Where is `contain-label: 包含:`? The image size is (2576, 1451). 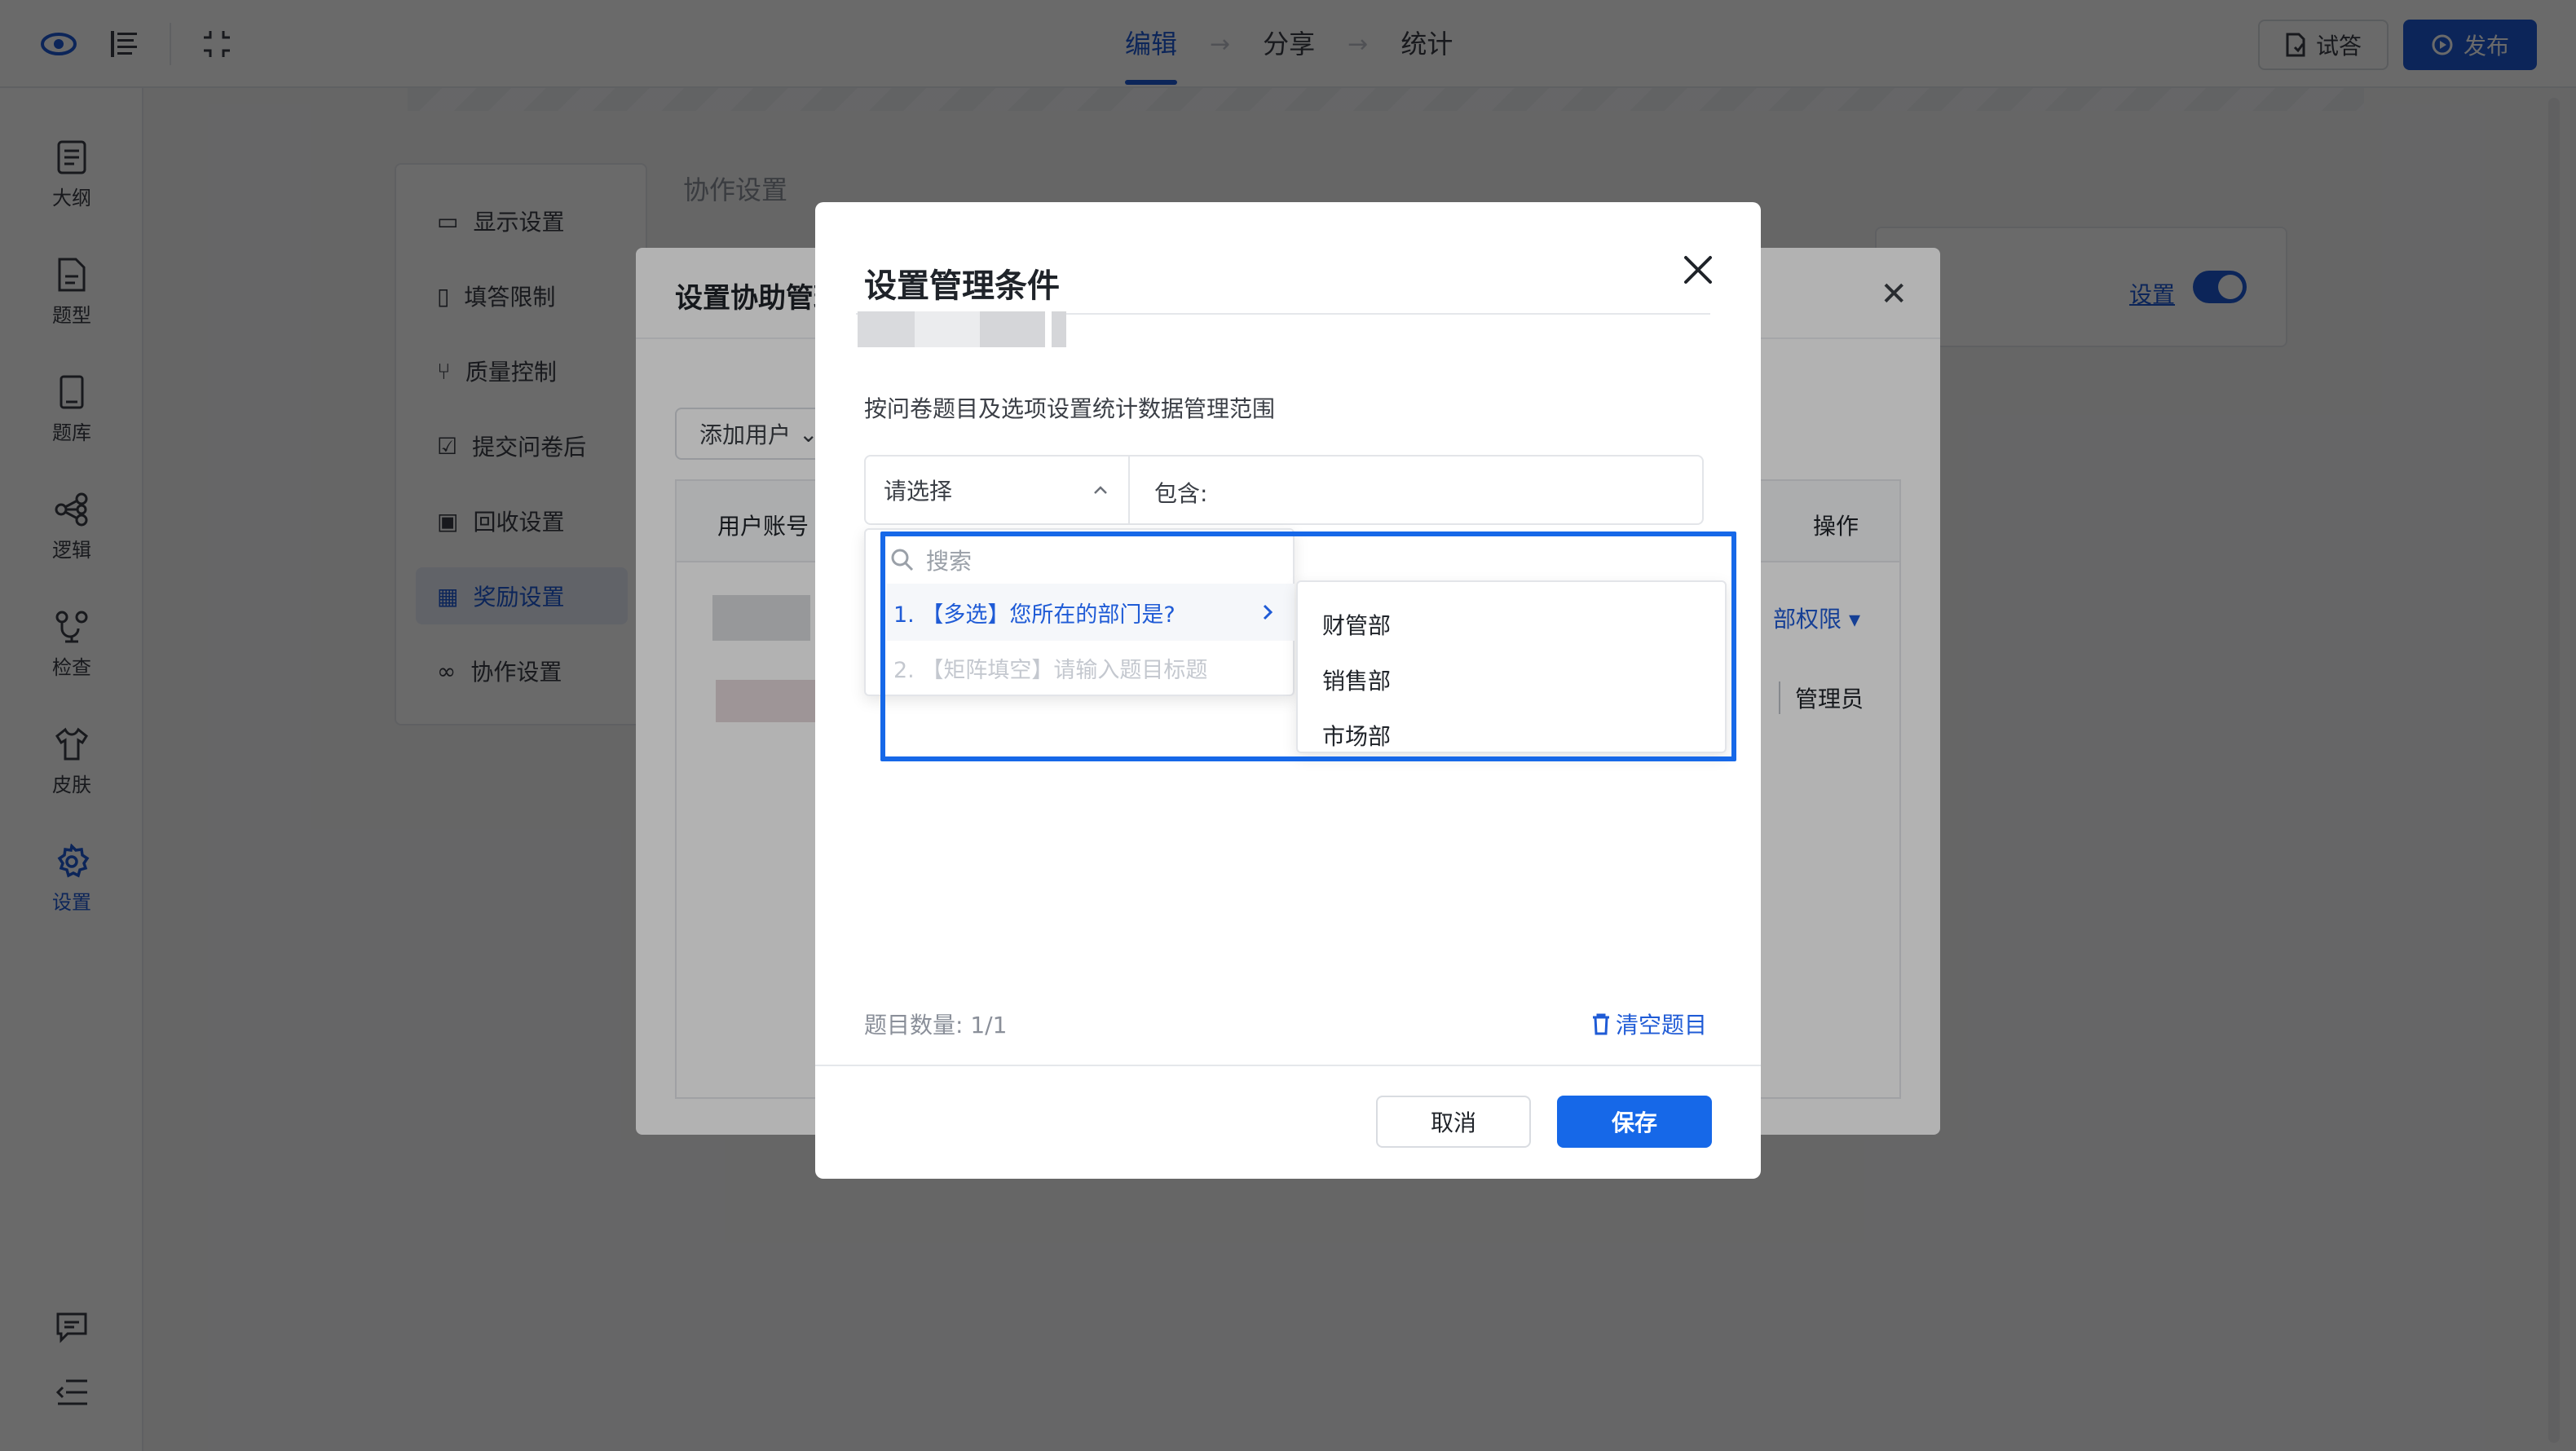
contain-label: 包含: is located at coordinates (1181, 493).